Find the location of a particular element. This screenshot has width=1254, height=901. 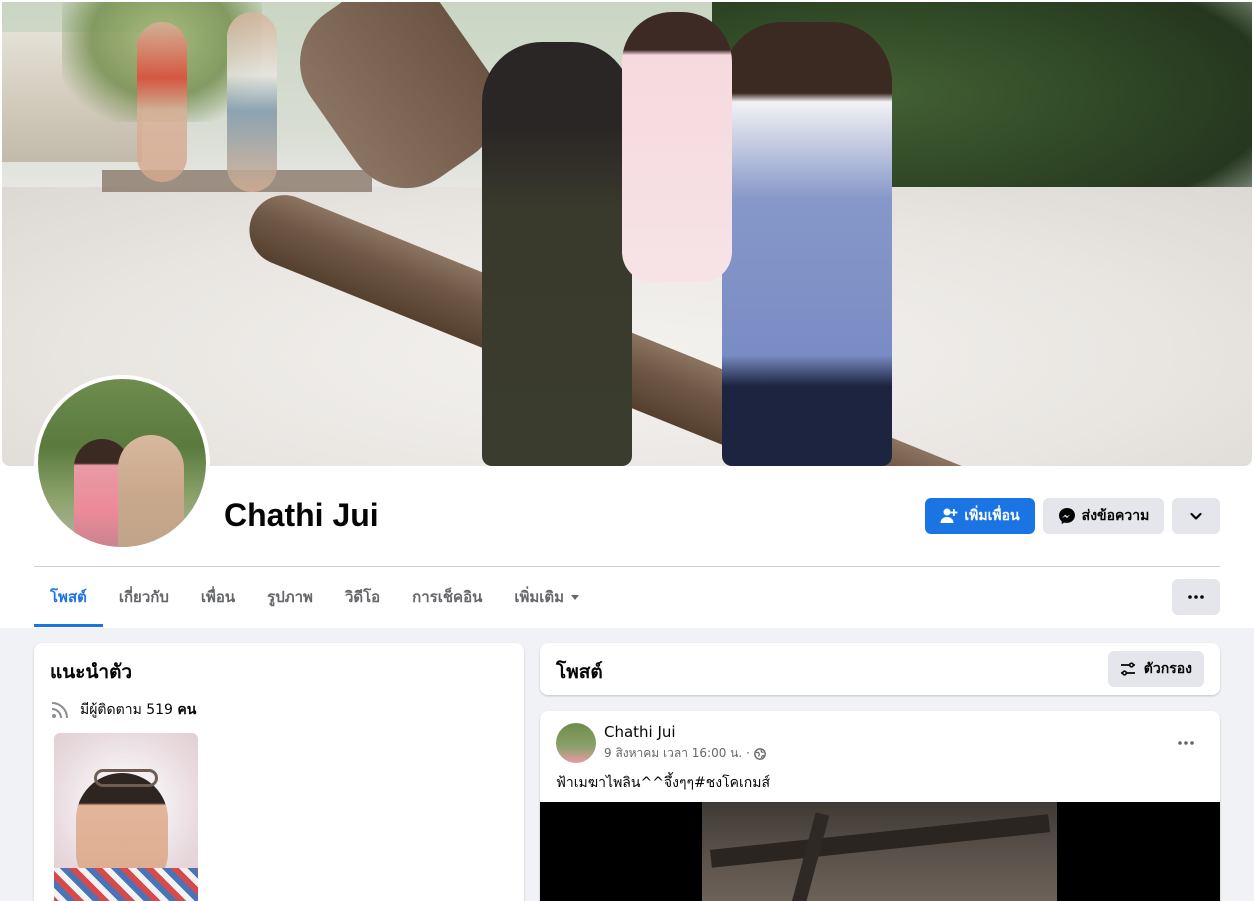

sliders-icon is located at coordinates (1128, 669).